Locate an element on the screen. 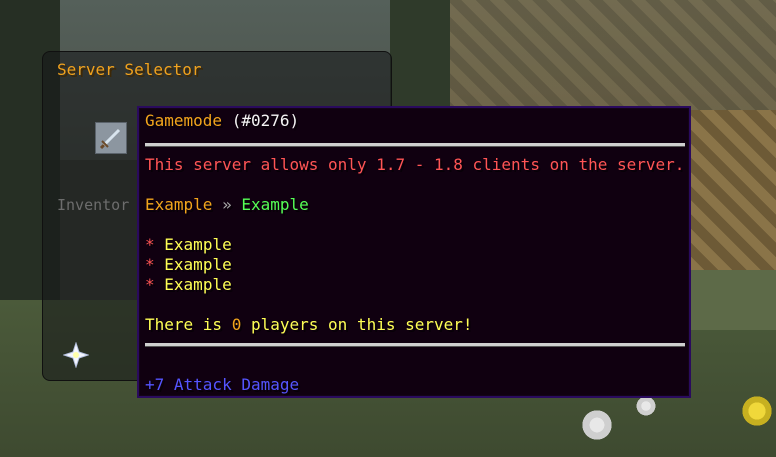 Image resolution: width=776 pixels, height=457 pixels. players-prefix: There is is located at coordinates (184, 324).